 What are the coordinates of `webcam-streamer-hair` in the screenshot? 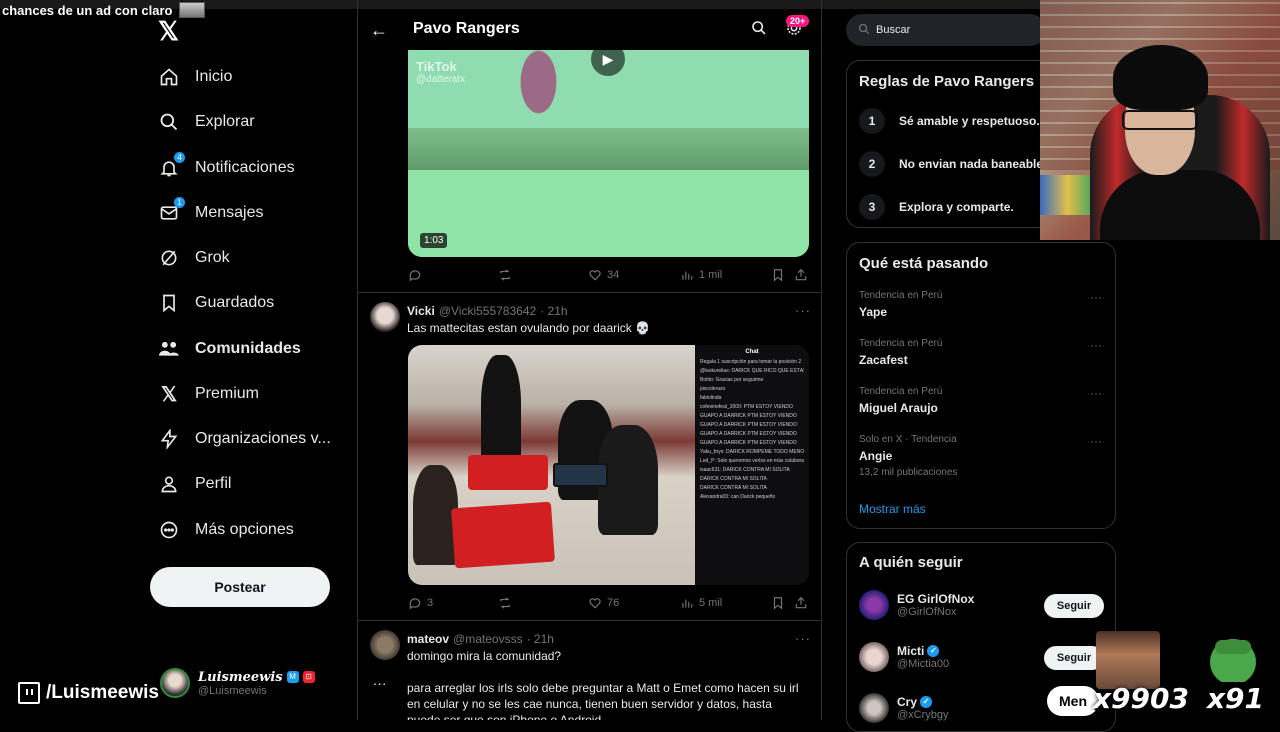 It's located at (1160, 77).